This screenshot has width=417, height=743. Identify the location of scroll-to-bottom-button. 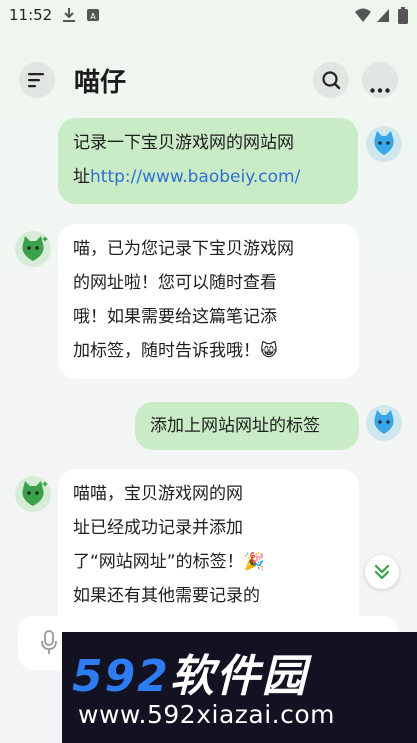
(382, 572).